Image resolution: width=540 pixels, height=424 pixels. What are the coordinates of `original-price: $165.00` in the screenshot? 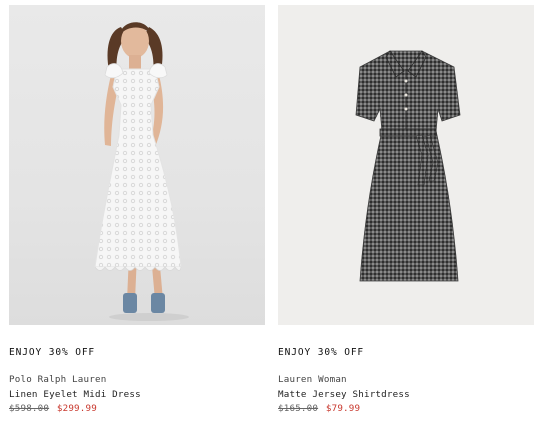 It's located at (298, 408).